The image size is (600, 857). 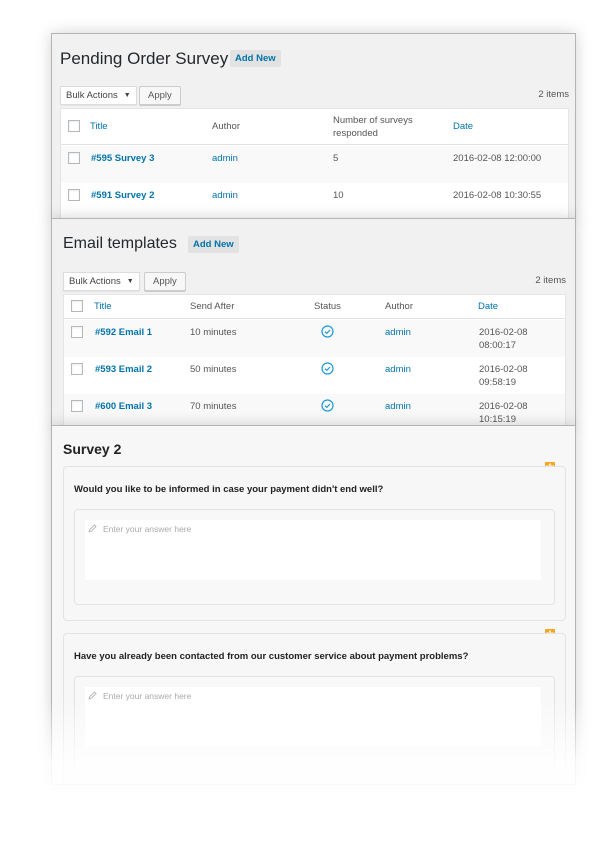 What do you see at coordinates (338, 195) in the screenshot?
I see `row-responded: 10` at bounding box center [338, 195].